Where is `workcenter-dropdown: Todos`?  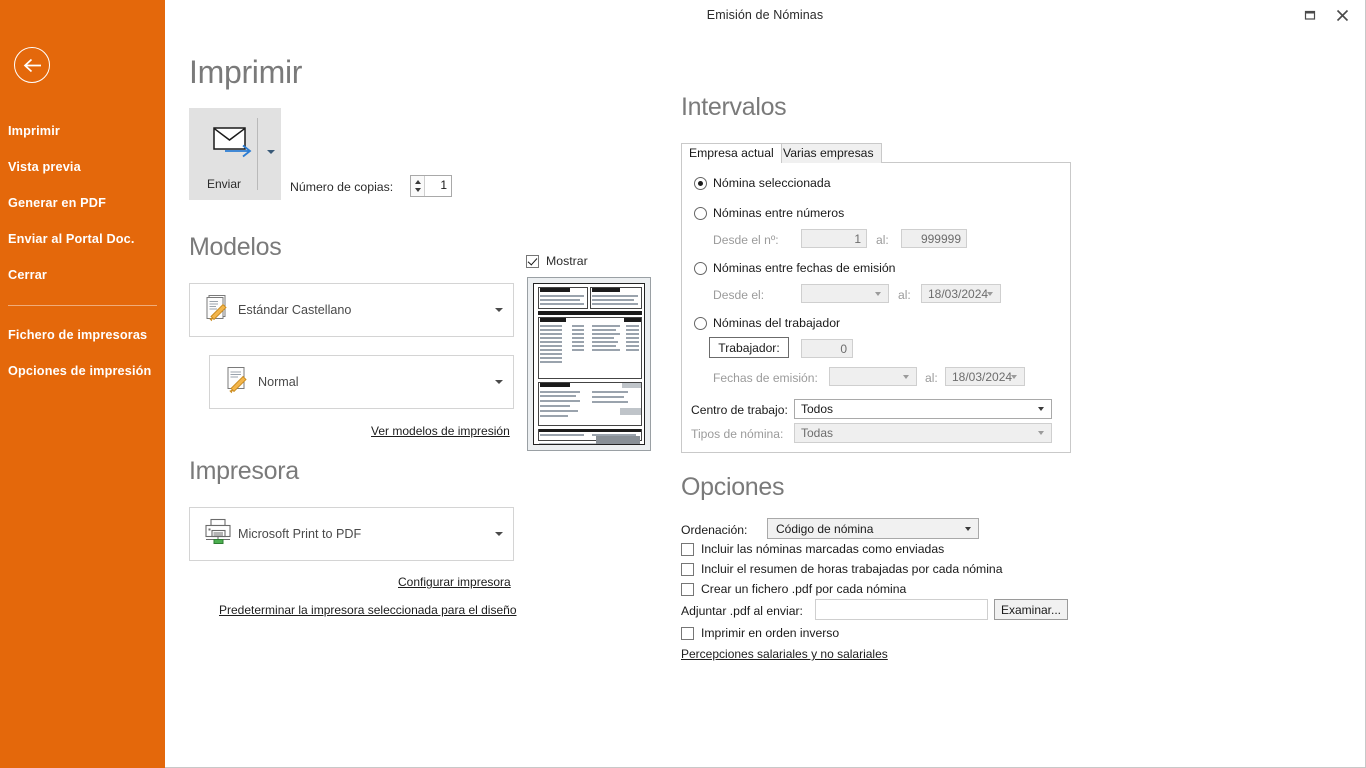
workcenter-dropdown: Todos is located at coordinates (923, 409).